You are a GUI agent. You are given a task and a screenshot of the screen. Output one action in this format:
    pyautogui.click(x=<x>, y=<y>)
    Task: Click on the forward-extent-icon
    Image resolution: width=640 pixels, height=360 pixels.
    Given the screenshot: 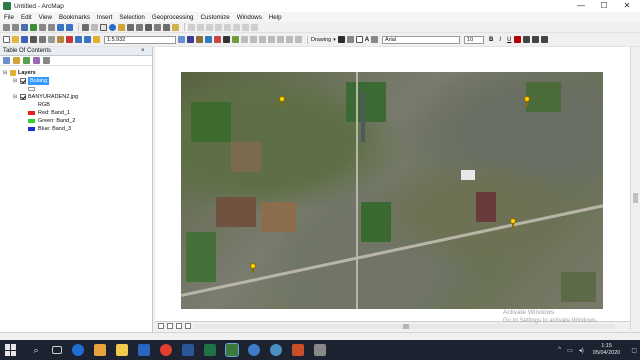 What is the action you would take?
    pyautogui.click(x=69, y=27)
    